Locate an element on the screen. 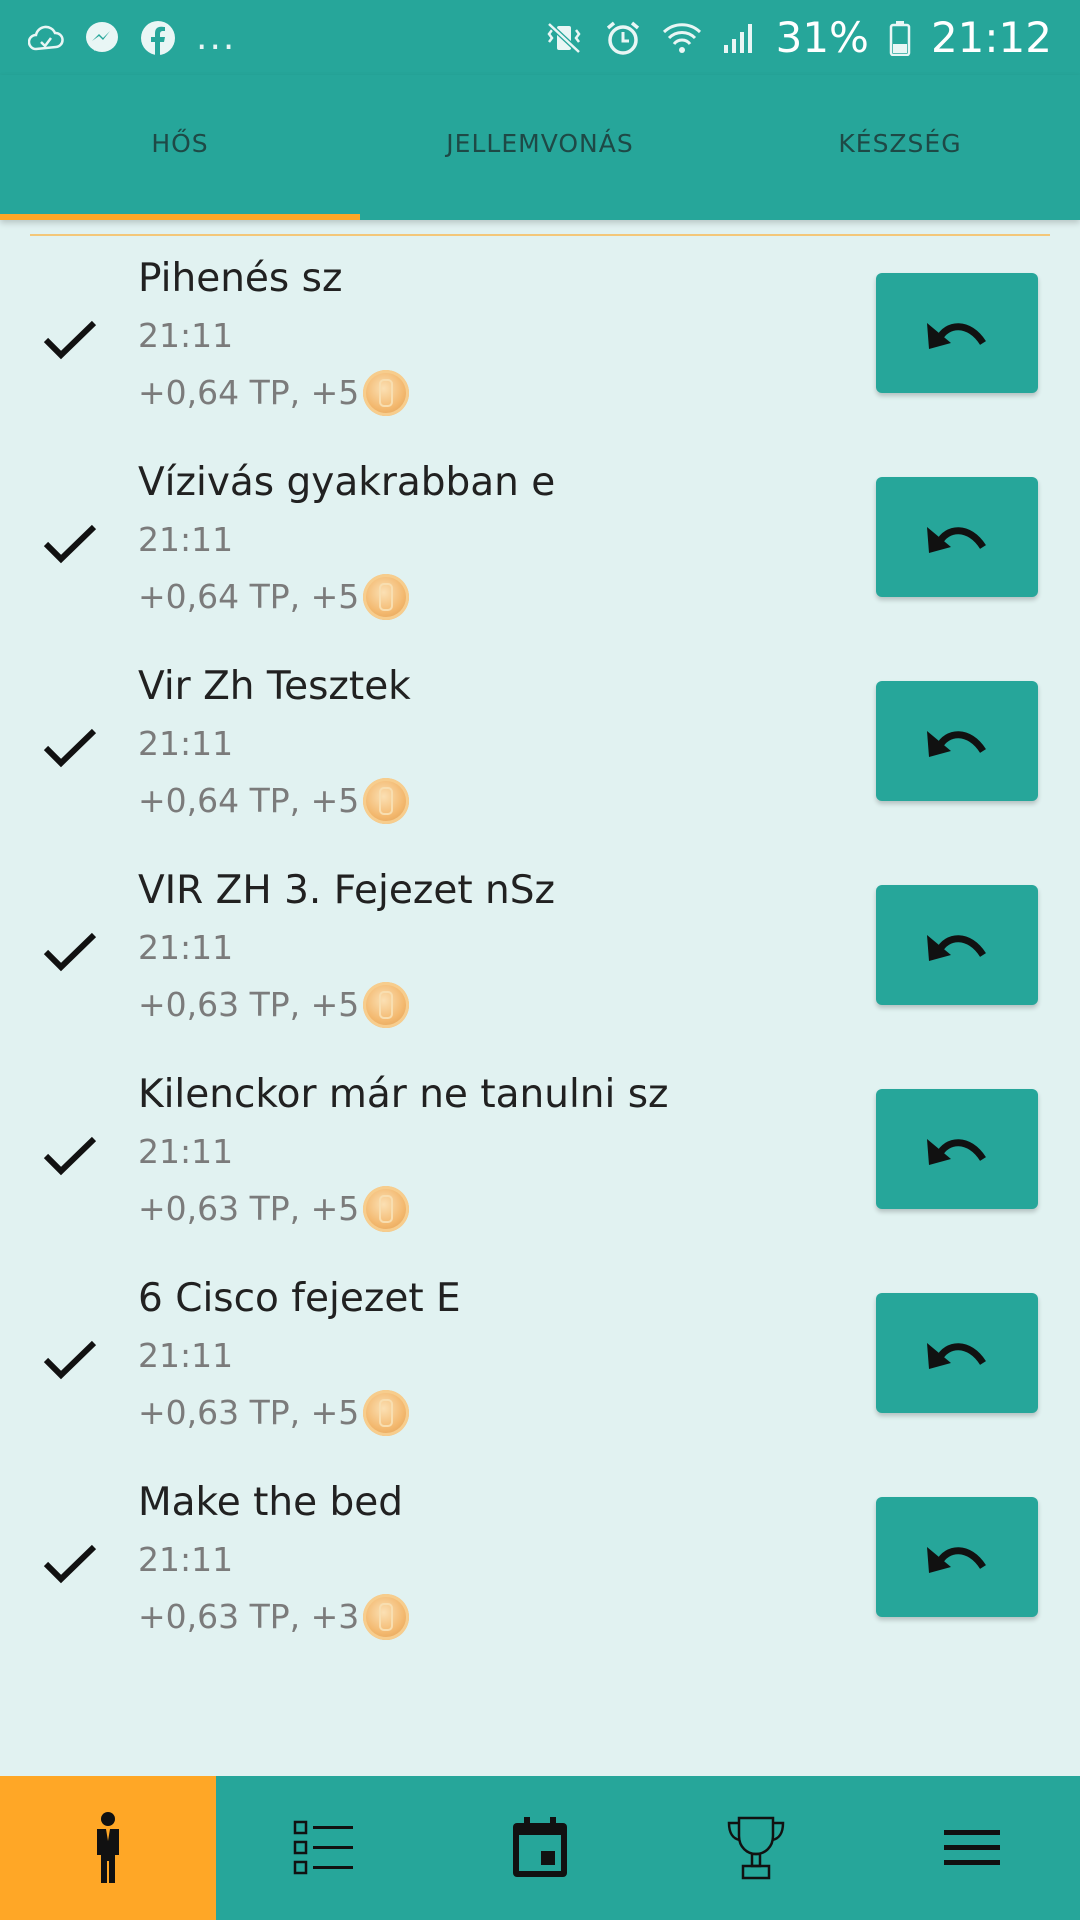  tab-hero: HŐS is located at coordinates (180, 147).